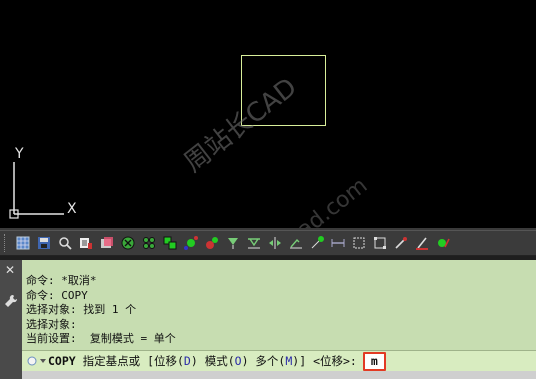 This screenshot has height=379, width=536. What do you see at coordinates (275, 243) in the screenshot?
I see `mirror-icon` at bounding box center [275, 243].